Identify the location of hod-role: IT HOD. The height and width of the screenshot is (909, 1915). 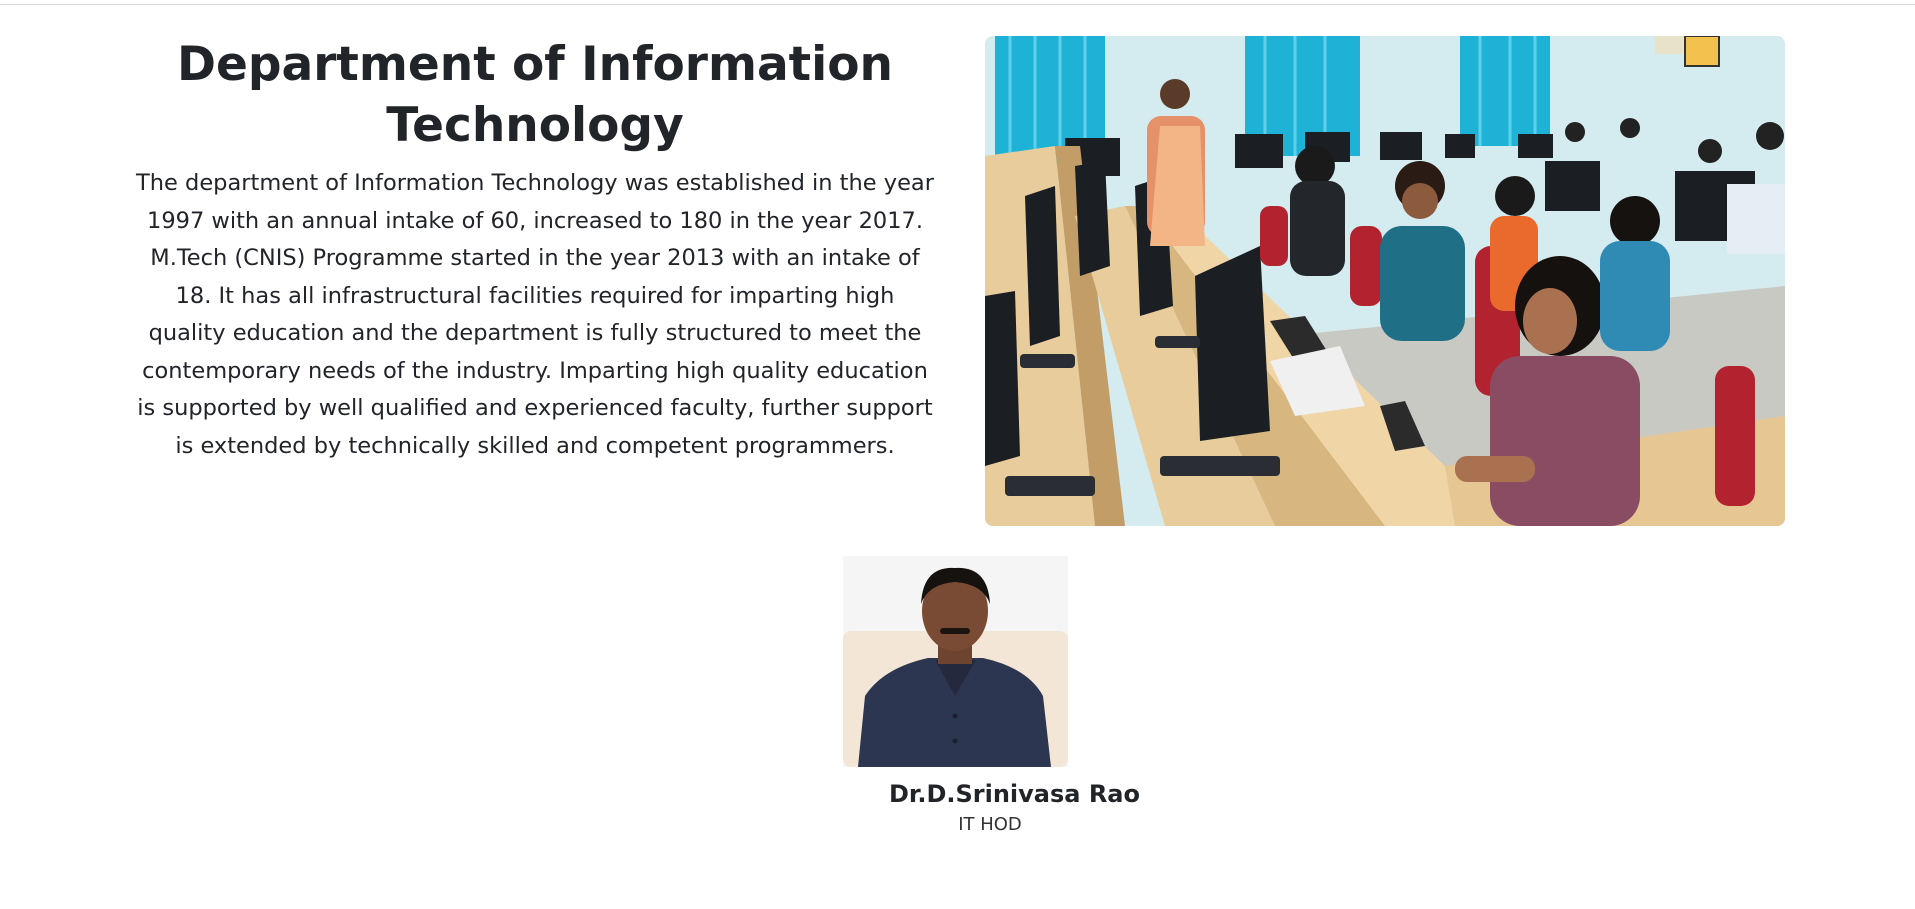
(990, 824).